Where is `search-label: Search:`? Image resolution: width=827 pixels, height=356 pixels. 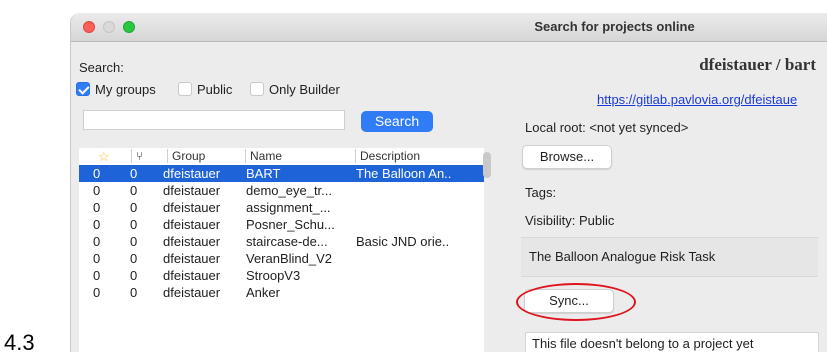 search-label: Search: is located at coordinates (101, 67).